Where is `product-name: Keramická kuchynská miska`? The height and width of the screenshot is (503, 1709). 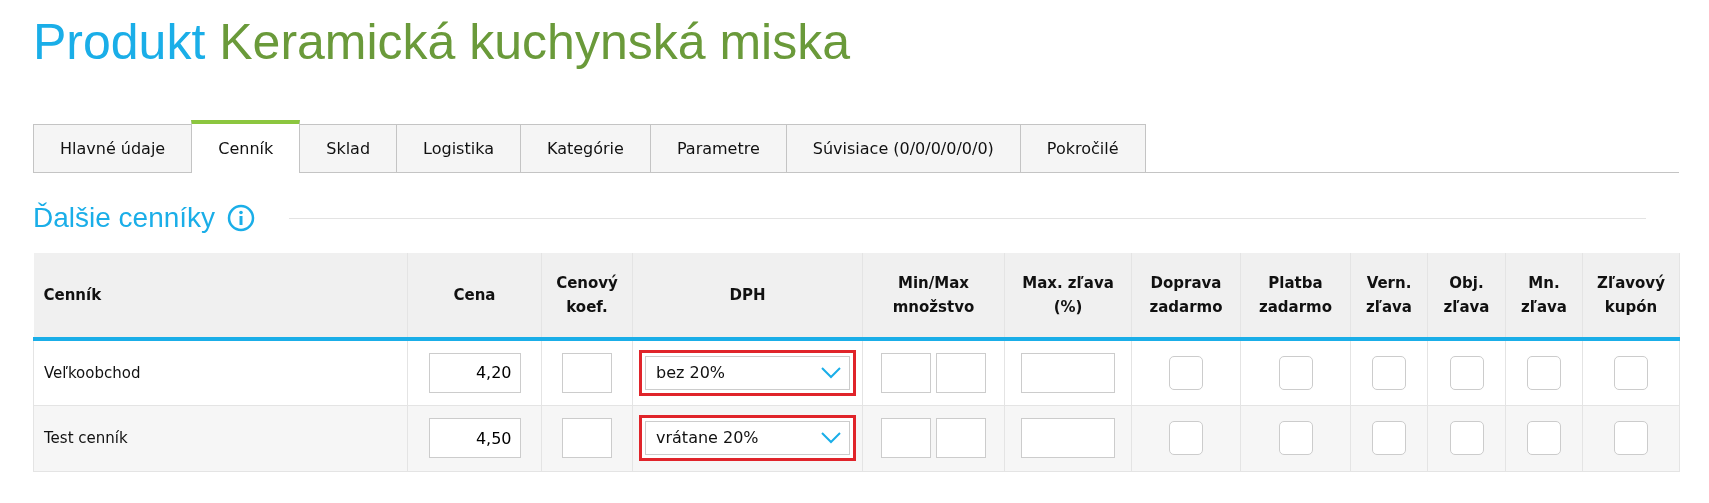
product-name: Keramická kuchynská miska is located at coordinates (534, 42).